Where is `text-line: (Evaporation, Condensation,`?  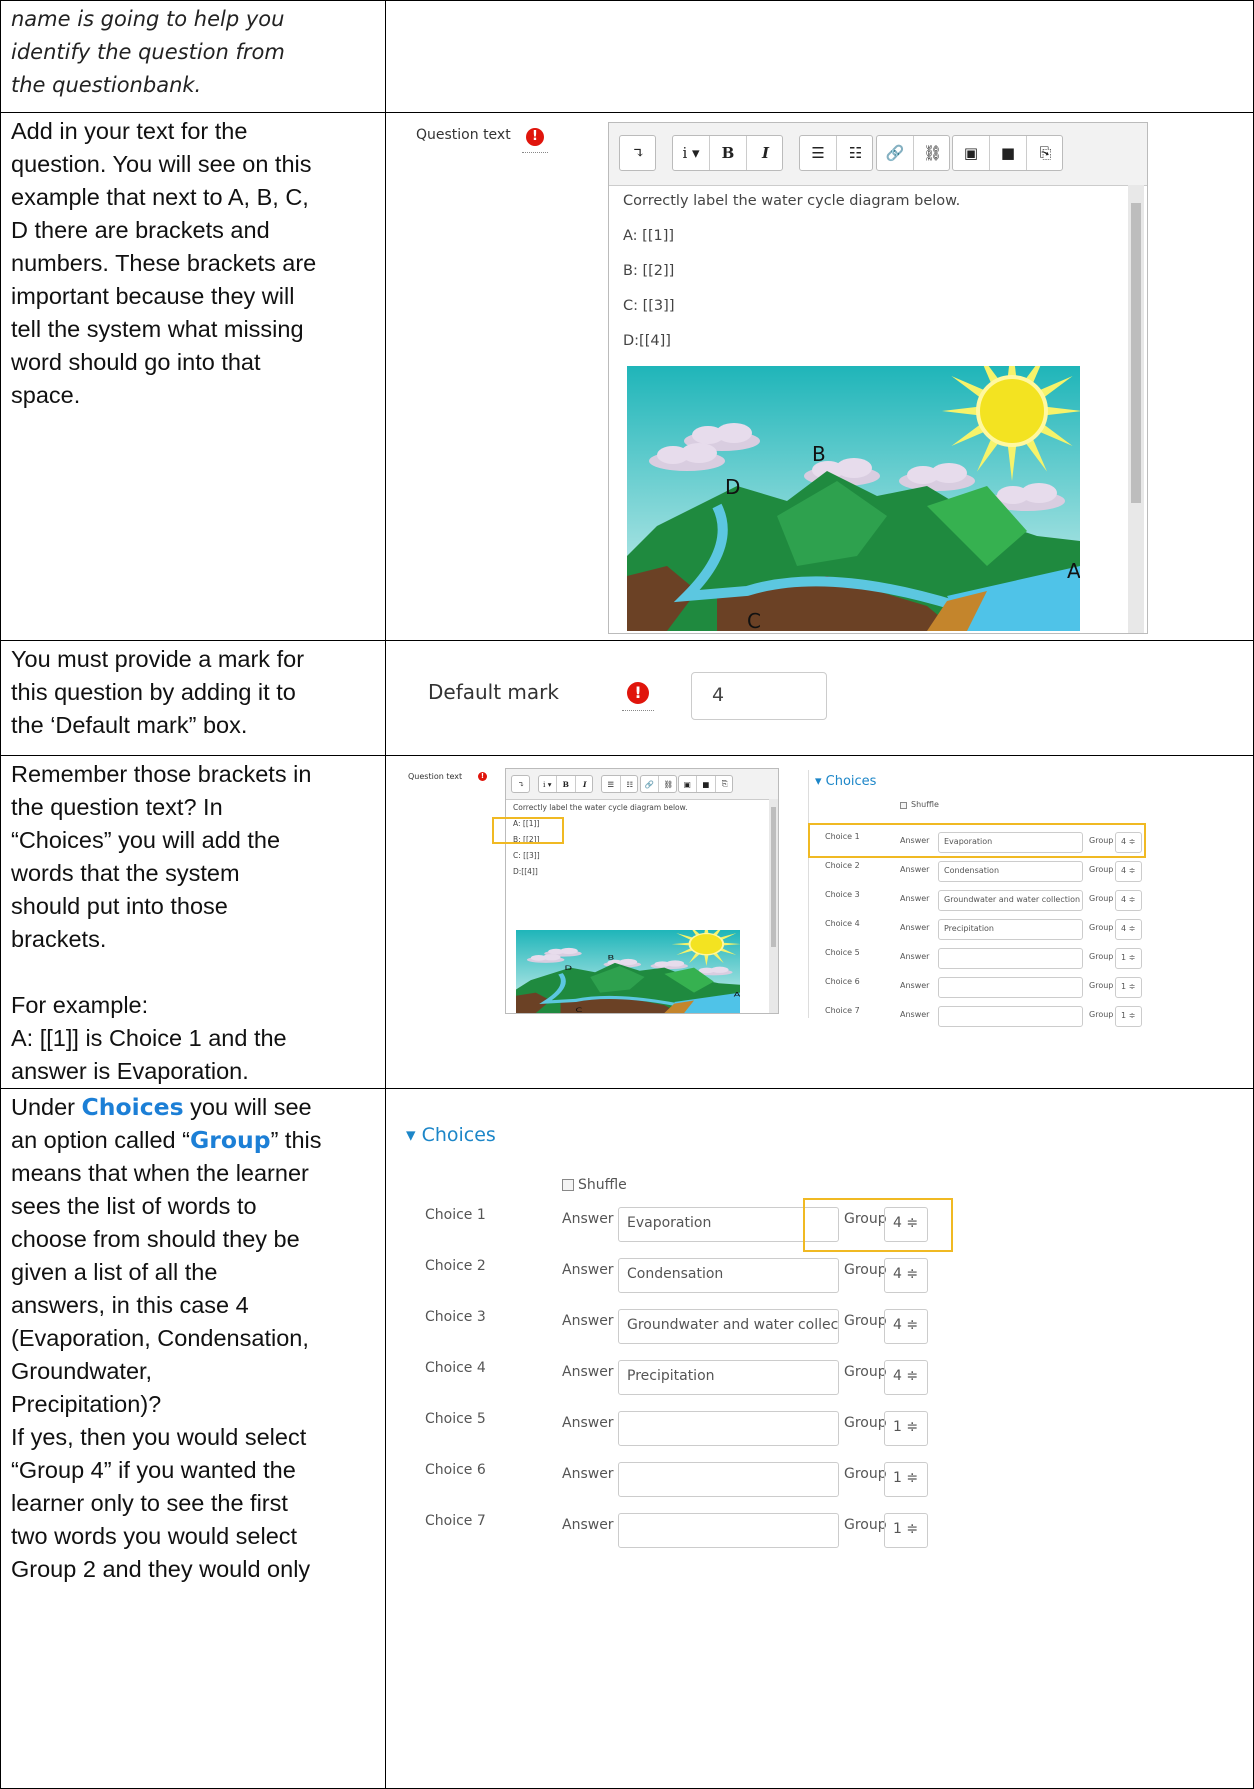
text-line: (Evaporation, Condensation, is located at coordinates (160, 1338).